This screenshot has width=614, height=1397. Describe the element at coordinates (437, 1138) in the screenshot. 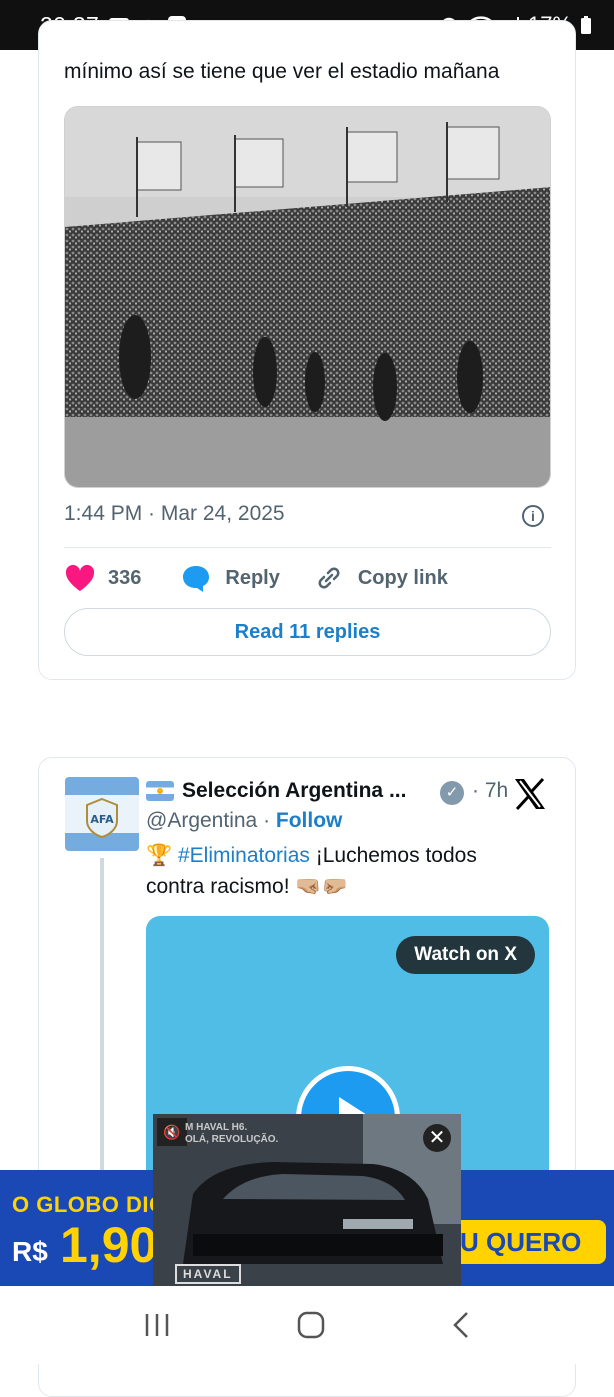

I see `close-icon: ✕` at that location.